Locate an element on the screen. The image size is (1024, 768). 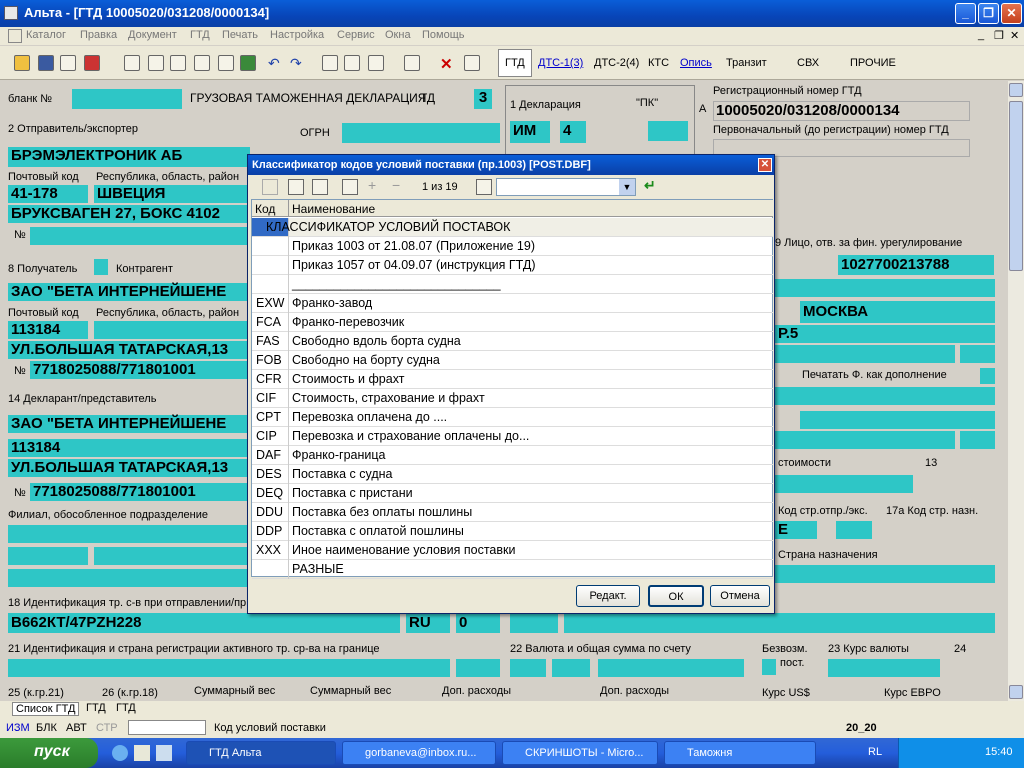
recv-region is located at coordinates (172, 330).